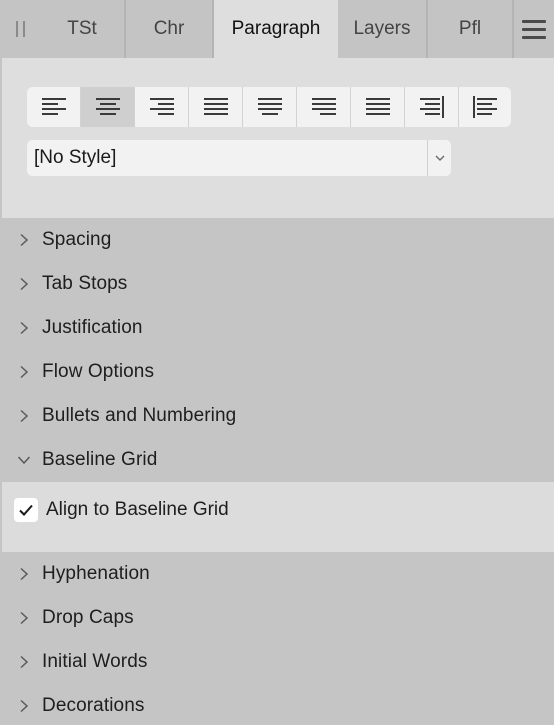  I want to click on align-to-baseline-grid-label: Align to Baseline Grid, so click(137, 509).